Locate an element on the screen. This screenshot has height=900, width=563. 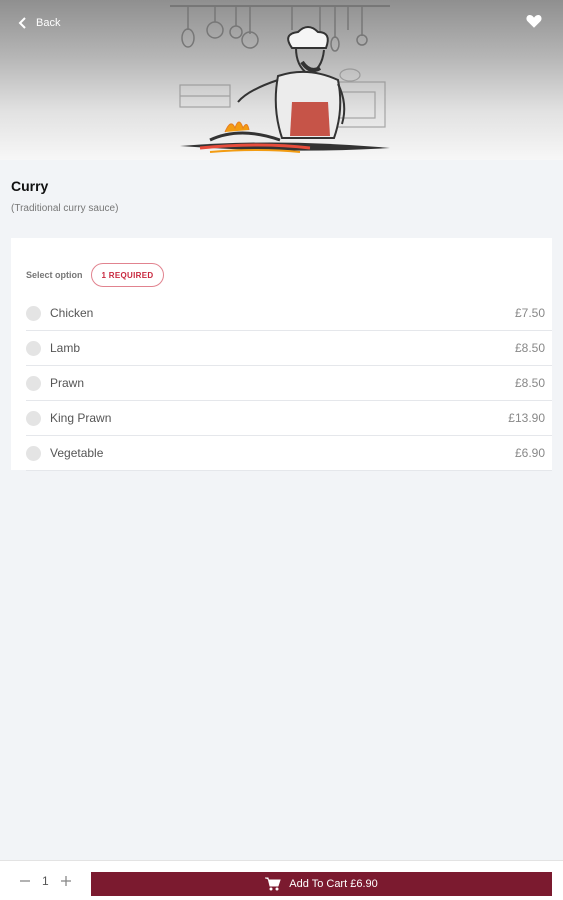
option-price: £7.50 is located at coordinates (529, 313).